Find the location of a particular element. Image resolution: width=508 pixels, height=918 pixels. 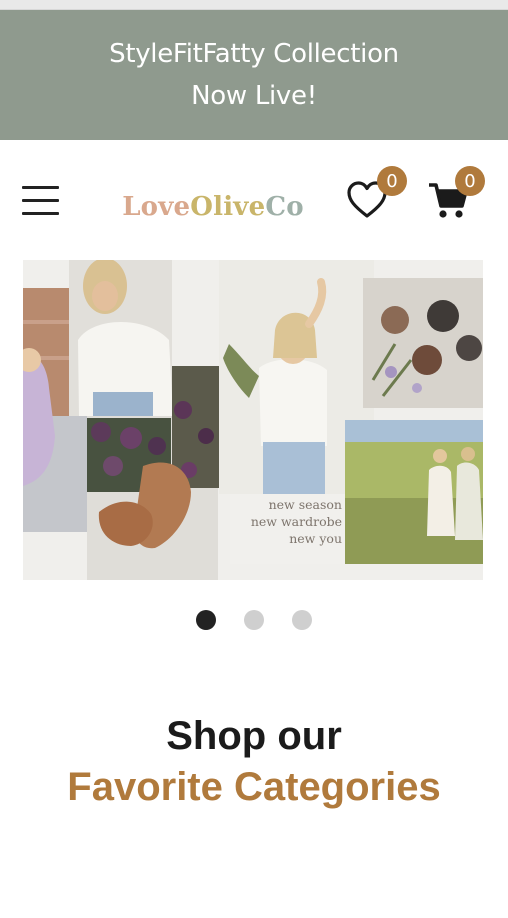

site-header: Love Olive Co 0 0 is located at coordinates (254, 200).